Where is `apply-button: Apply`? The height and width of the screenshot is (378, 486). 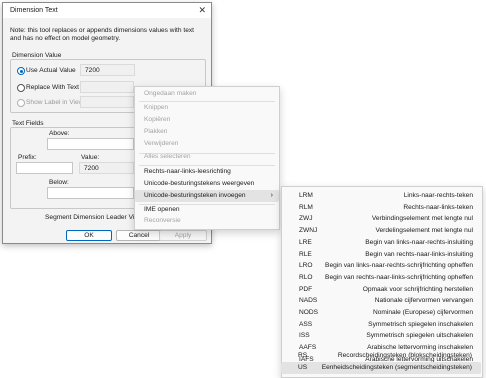 apply-button: Apply is located at coordinates (183, 235).